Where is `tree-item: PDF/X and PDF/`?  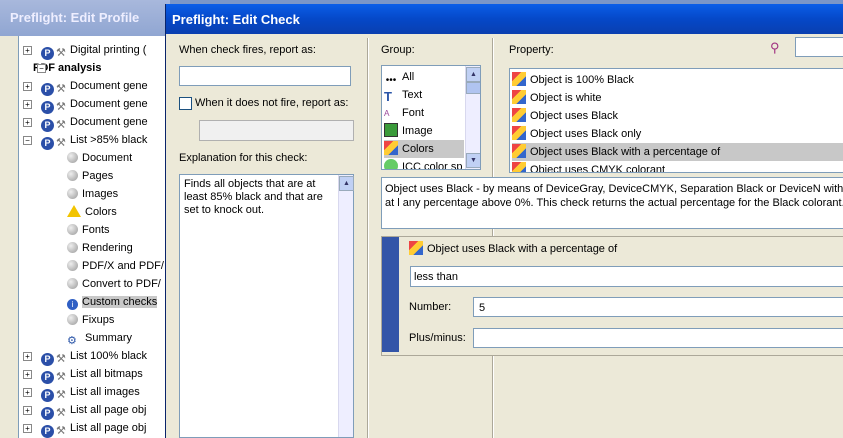 tree-item: PDF/X and PDF/ is located at coordinates (115, 266).